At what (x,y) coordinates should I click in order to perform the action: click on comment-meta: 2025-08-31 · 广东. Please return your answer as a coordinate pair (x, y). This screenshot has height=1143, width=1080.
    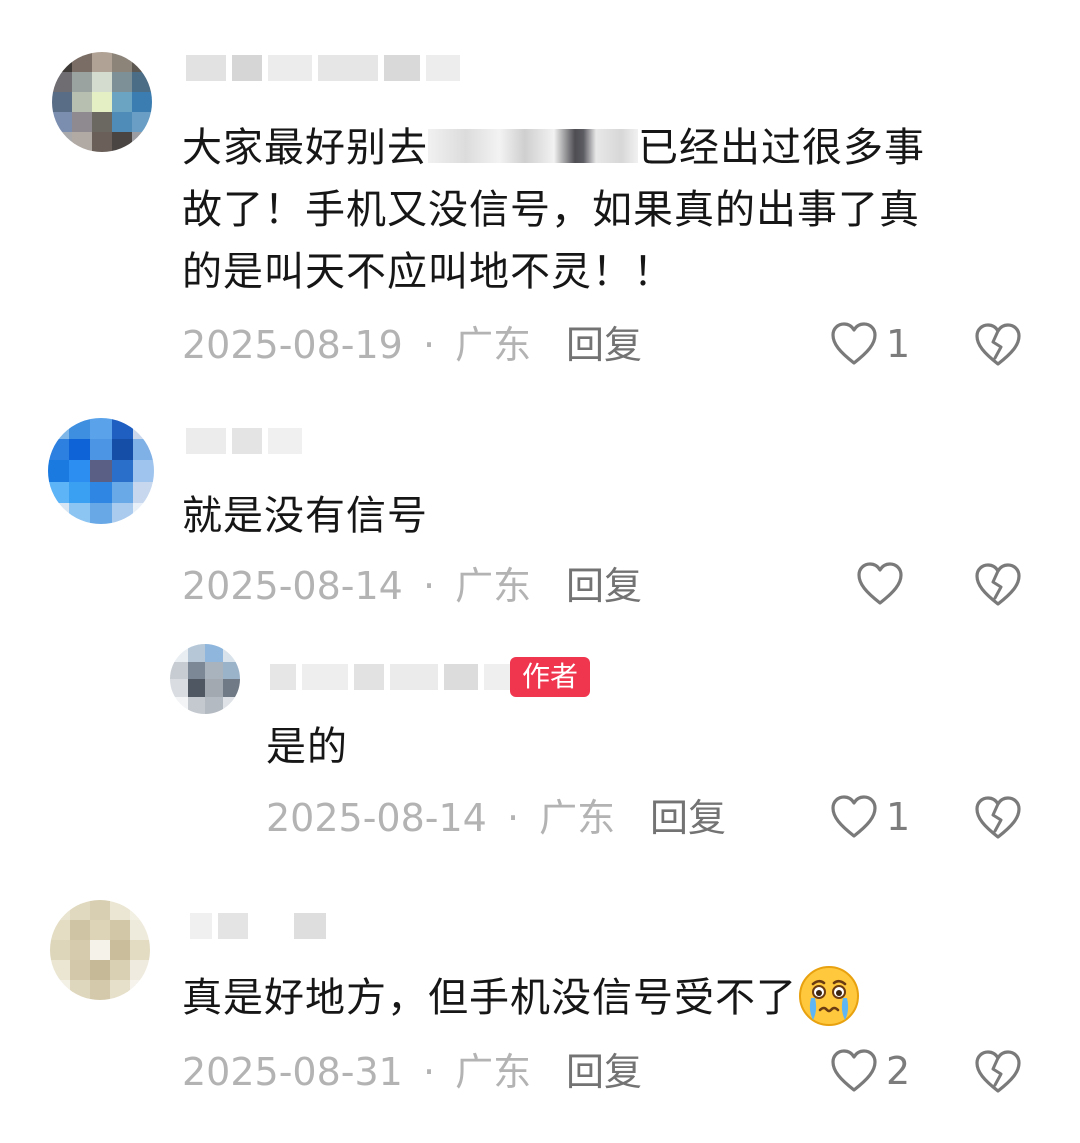
    Looking at the image, I should click on (356, 1072).